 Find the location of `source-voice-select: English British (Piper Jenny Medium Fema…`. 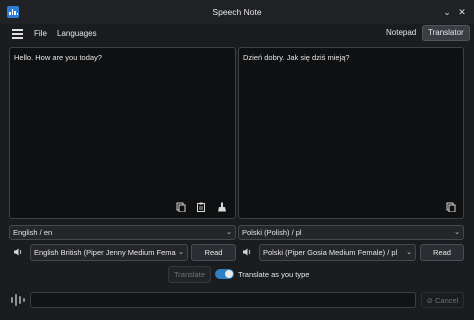

source-voice-select: English British (Piper Jenny Medium Fema… is located at coordinates (109, 252).